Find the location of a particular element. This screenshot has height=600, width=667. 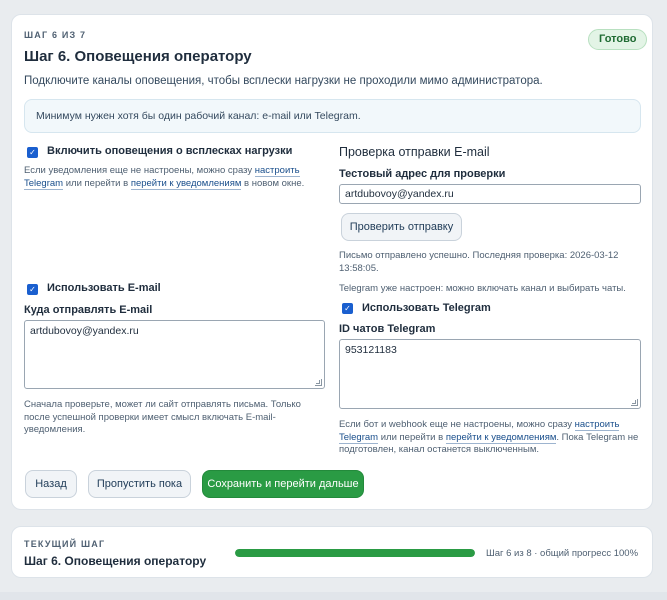

use-email-checkbox: ✓ is located at coordinates (32, 289).